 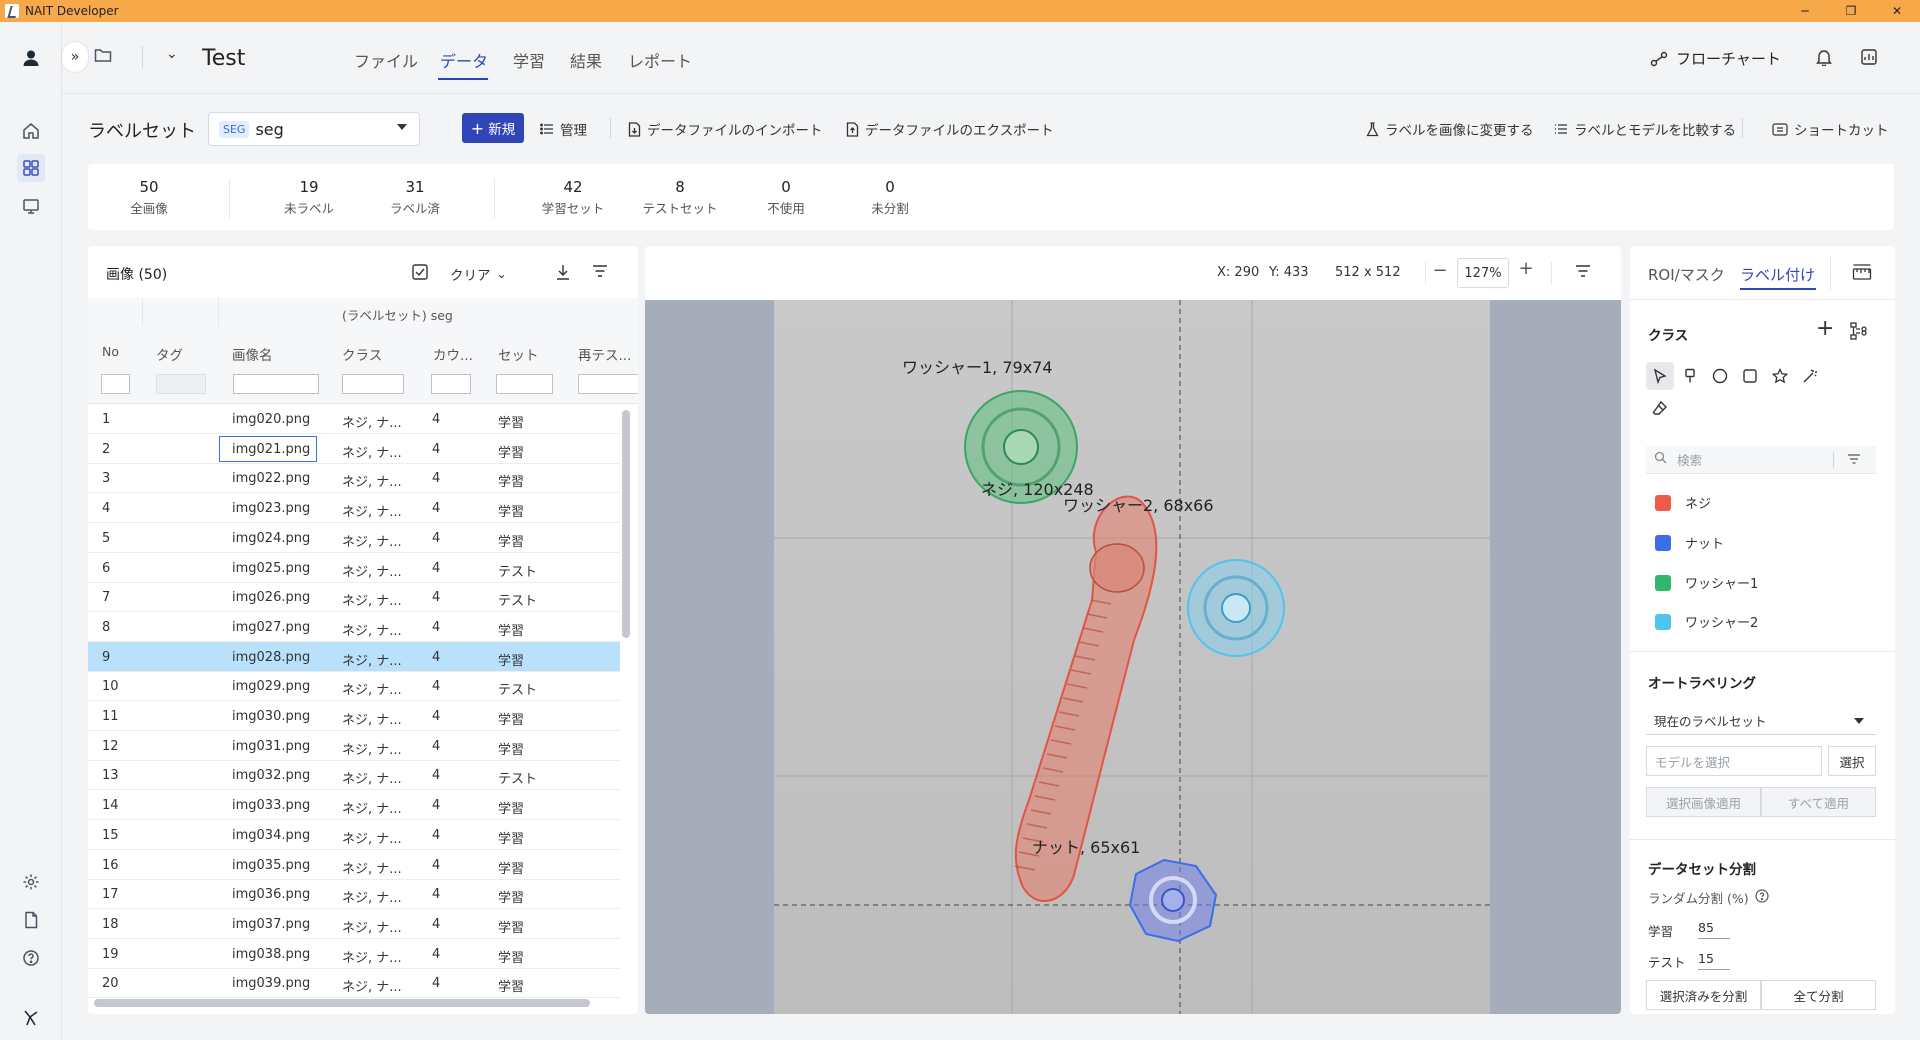 What do you see at coordinates (563, 274) in the screenshot?
I see `download-icon` at bounding box center [563, 274].